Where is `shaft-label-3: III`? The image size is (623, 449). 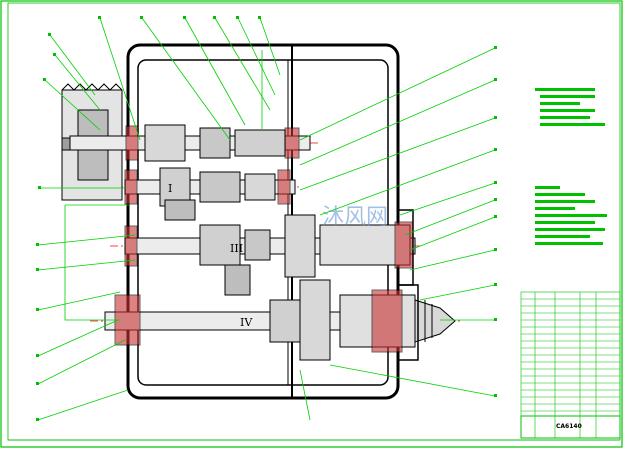
shaft-label-3: III is located at coordinates (236, 248).